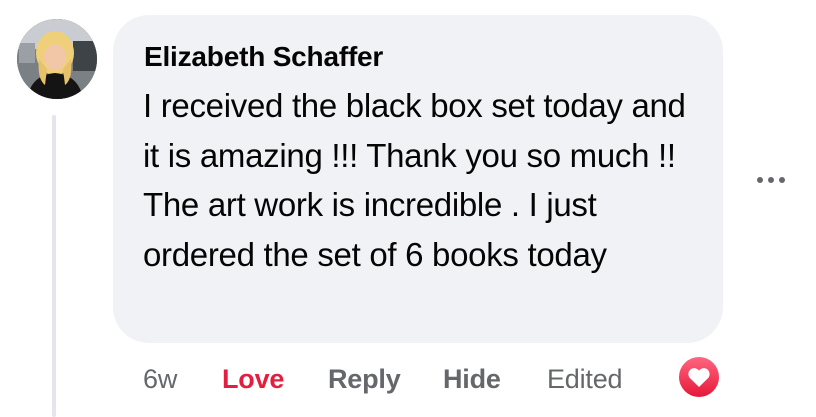 This screenshot has width=816, height=417. Describe the element at coordinates (160, 379) in the screenshot. I see `timestamp-link: 6w` at that location.